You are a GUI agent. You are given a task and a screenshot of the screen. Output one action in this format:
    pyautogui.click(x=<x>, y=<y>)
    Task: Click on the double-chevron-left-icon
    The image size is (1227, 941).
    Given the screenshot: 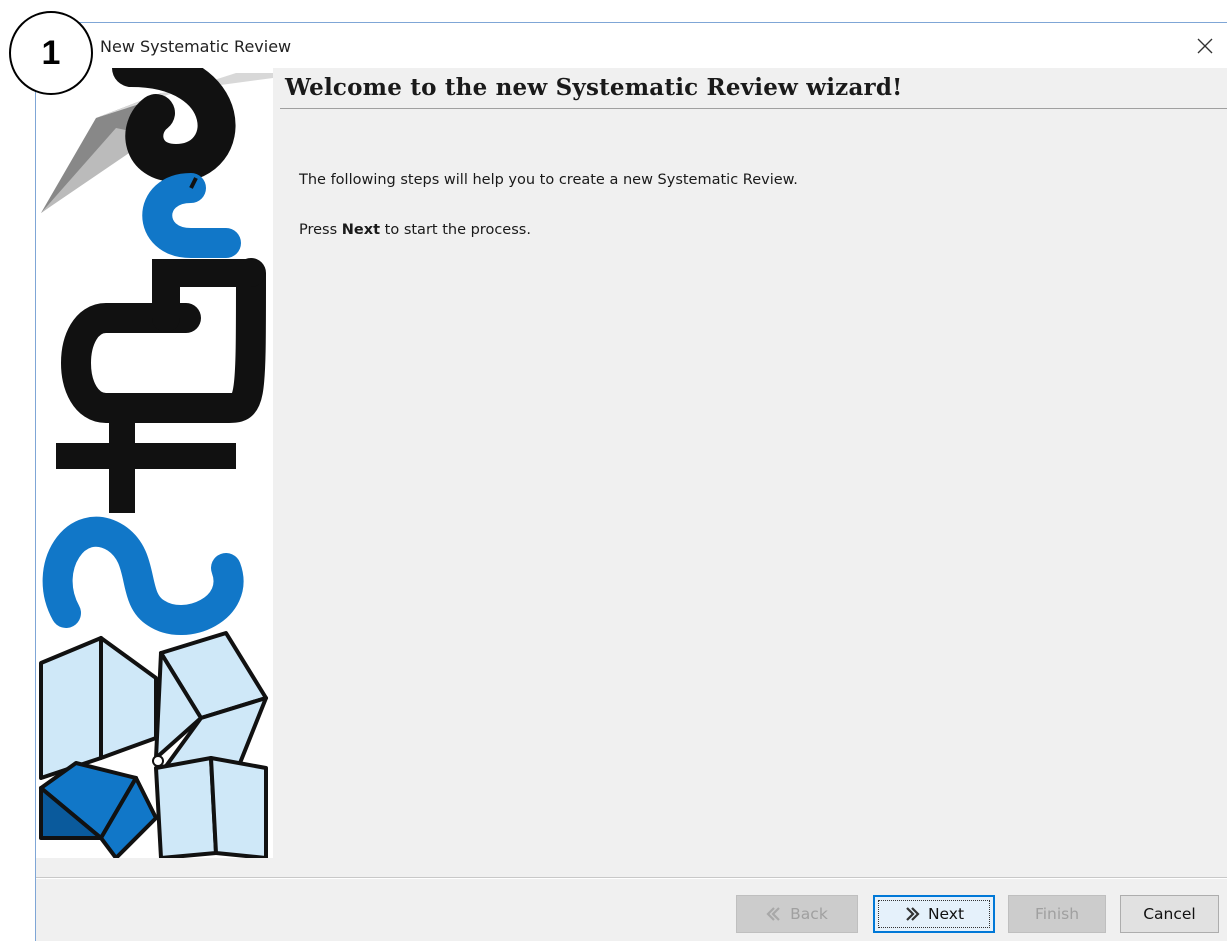 What is the action you would take?
    pyautogui.click(x=774, y=914)
    